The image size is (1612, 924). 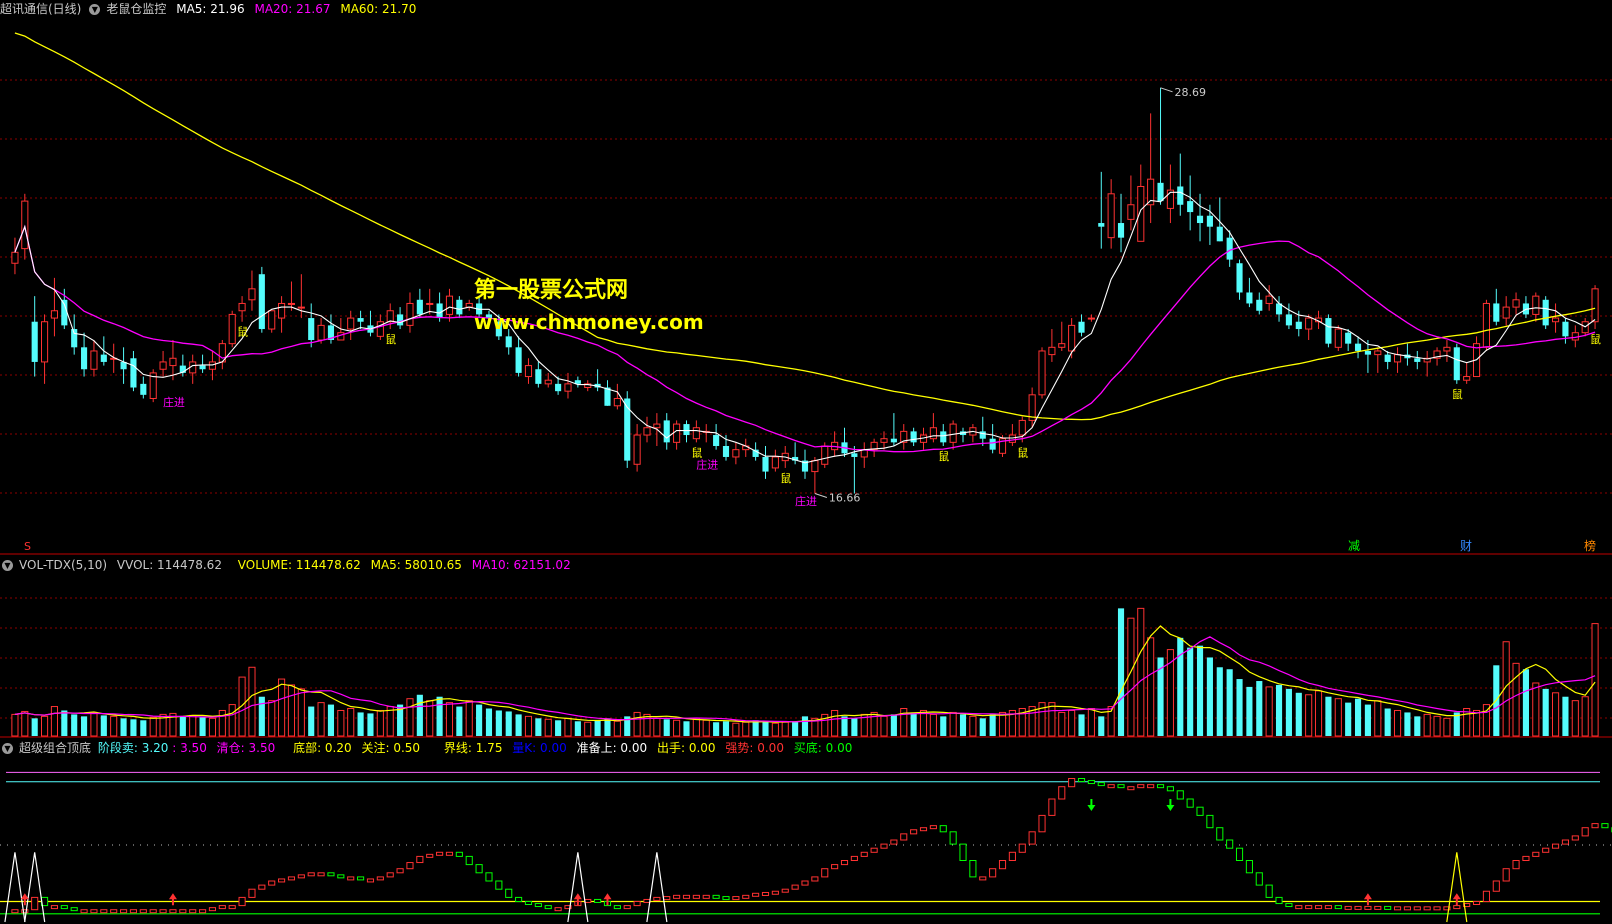 I want to click on osc-indicator-name: 超级组合顶底, so click(x=55, y=748).